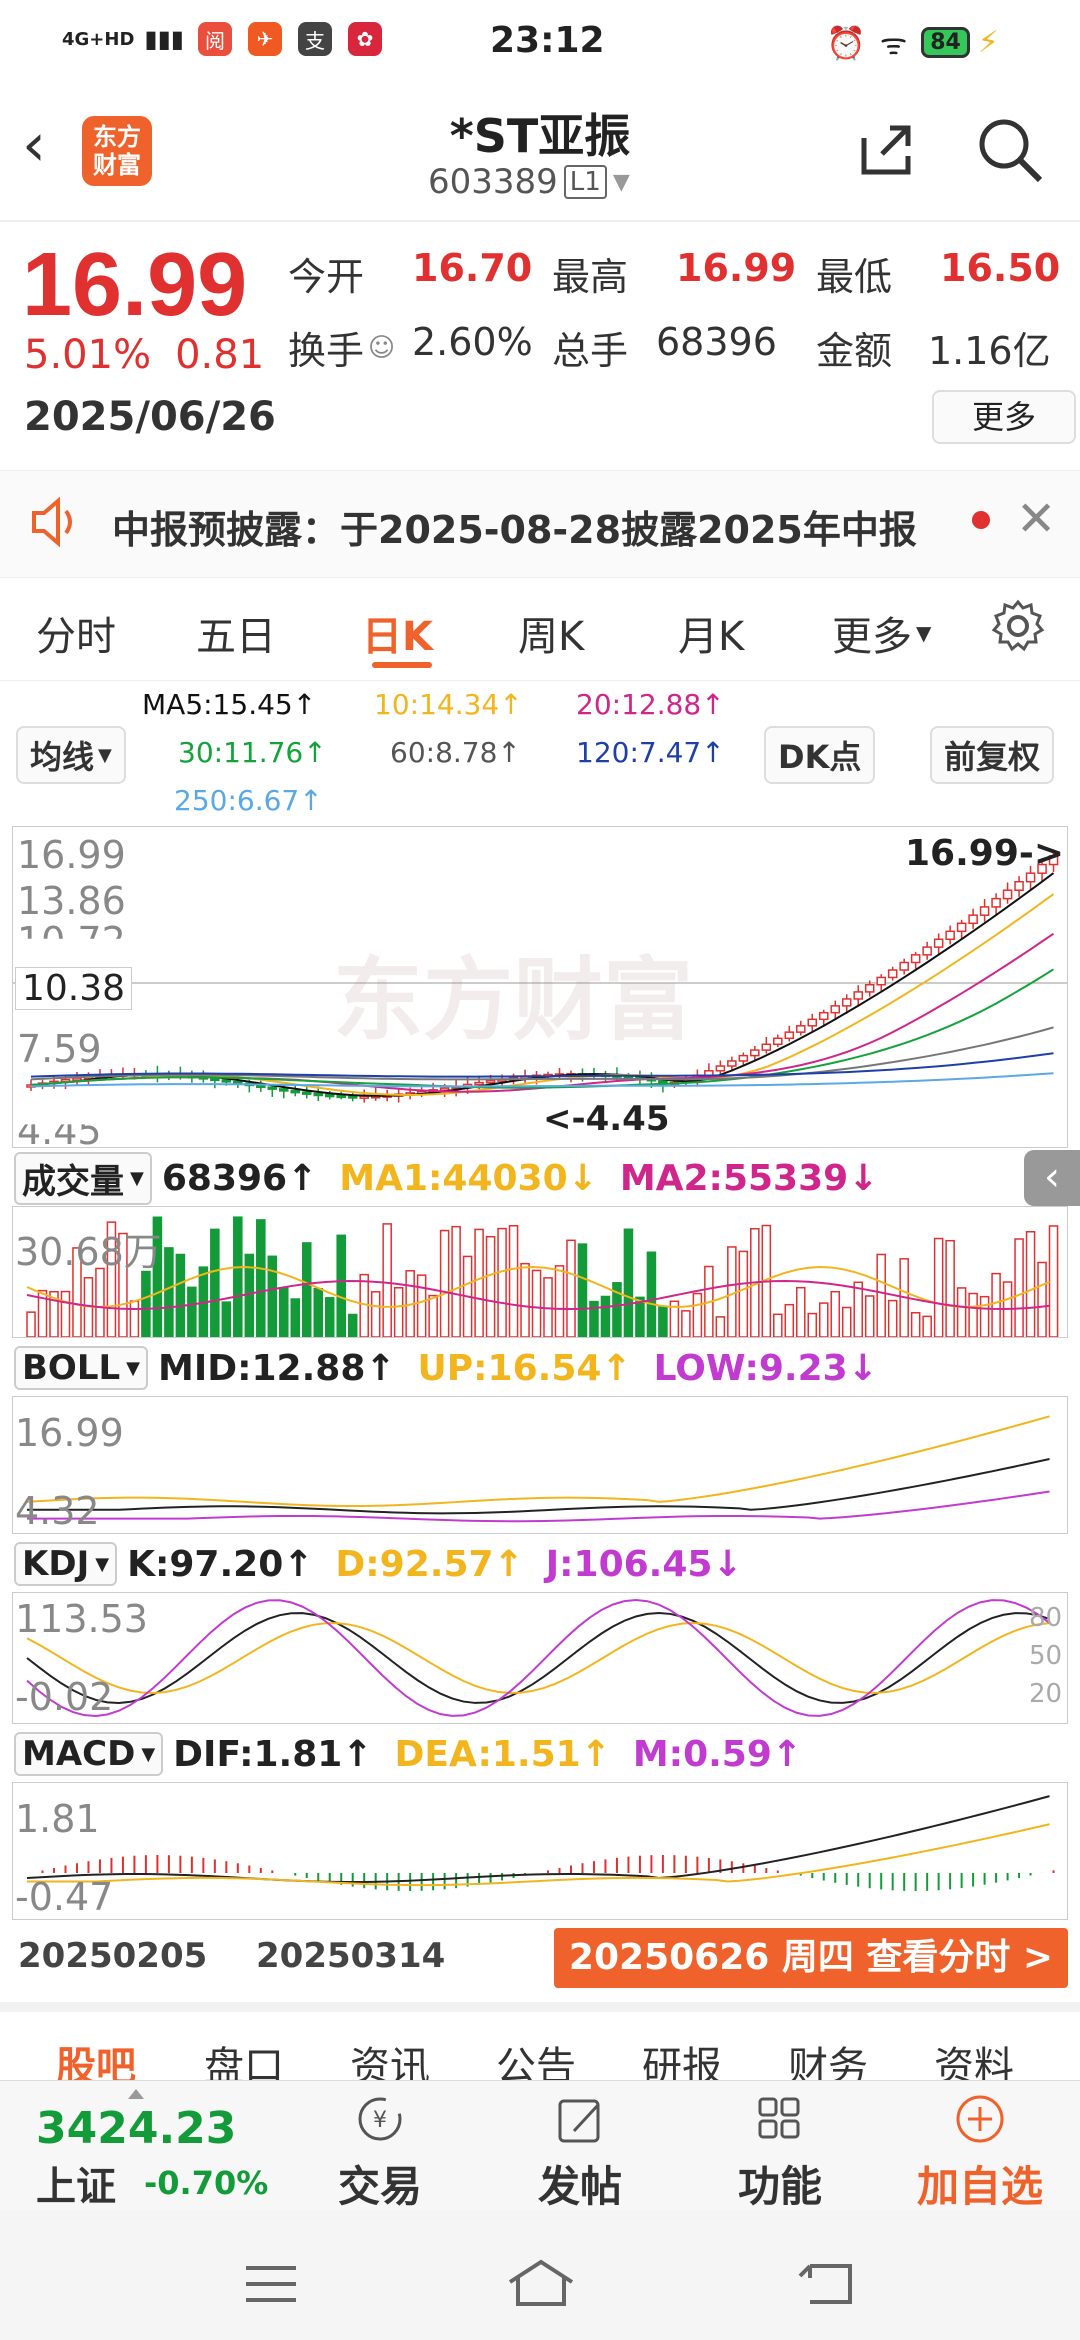 Image resolution: width=1080 pixels, height=2340 pixels. I want to click on notification-apps: 阅 ✈ 支 ✿, so click(298, 39).